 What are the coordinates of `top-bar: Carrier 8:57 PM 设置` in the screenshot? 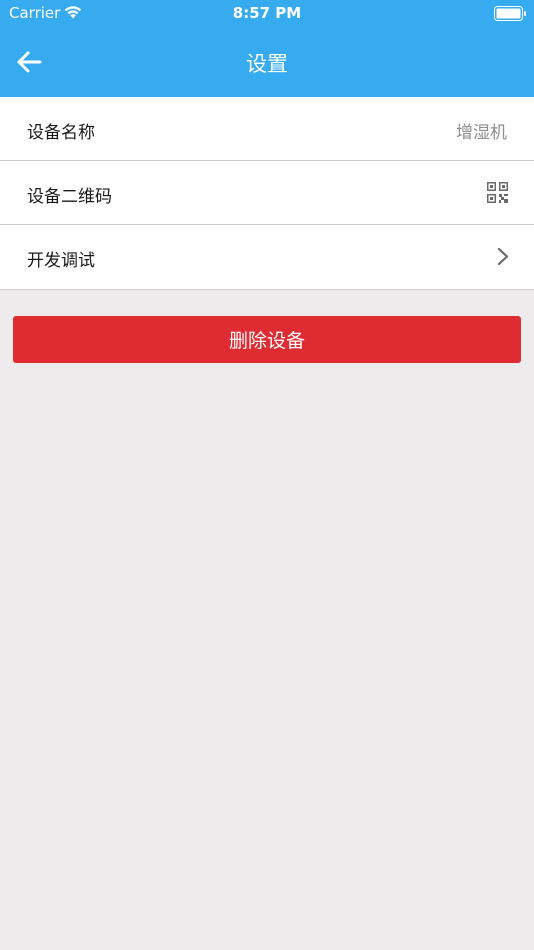 It's located at (267, 48).